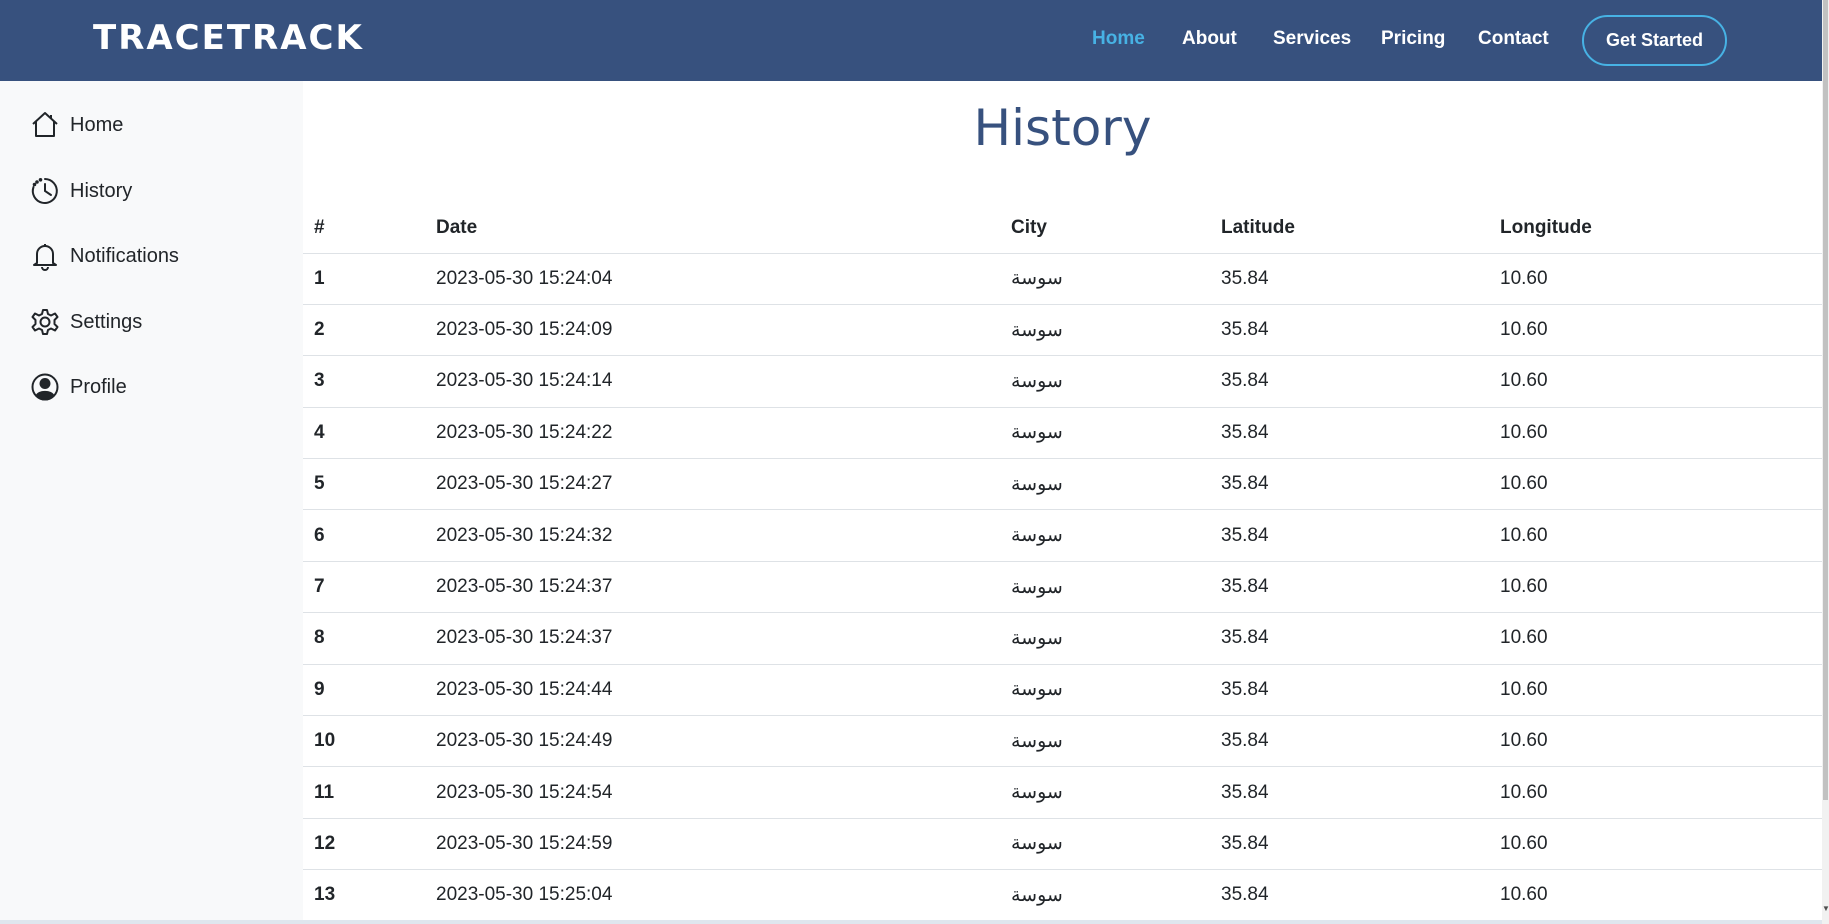 The height and width of the screenshot is (924, 1829). I want to click on cell-number: 9, so click(364, 690).